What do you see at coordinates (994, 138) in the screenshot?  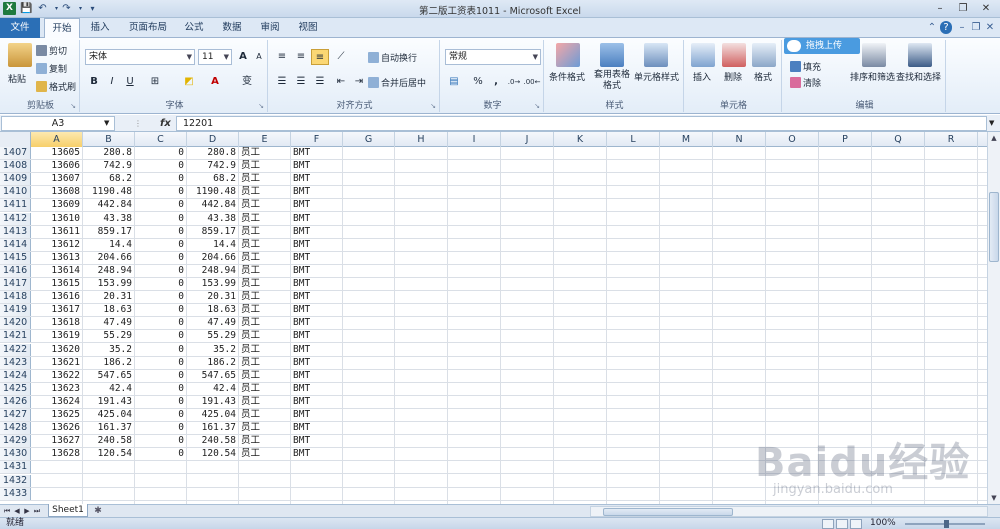 I see `scroll-up-icon: ▲` at bounding box center [994, 138].